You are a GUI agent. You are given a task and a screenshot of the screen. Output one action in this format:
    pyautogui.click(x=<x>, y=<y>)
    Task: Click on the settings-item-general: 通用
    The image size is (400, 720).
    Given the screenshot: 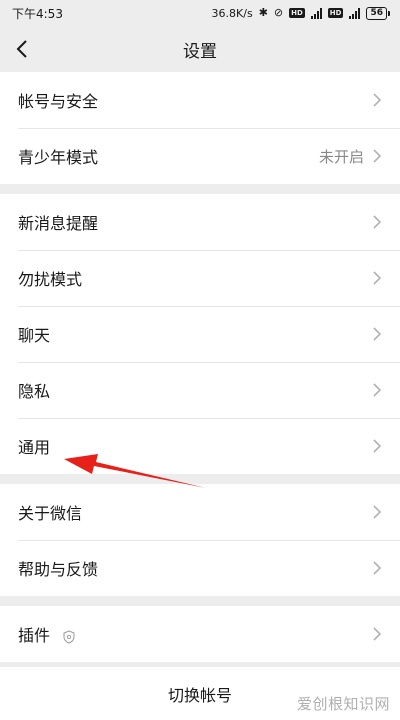 What is the action you would take?
    pyautogui.click(x=200, y=446)
    